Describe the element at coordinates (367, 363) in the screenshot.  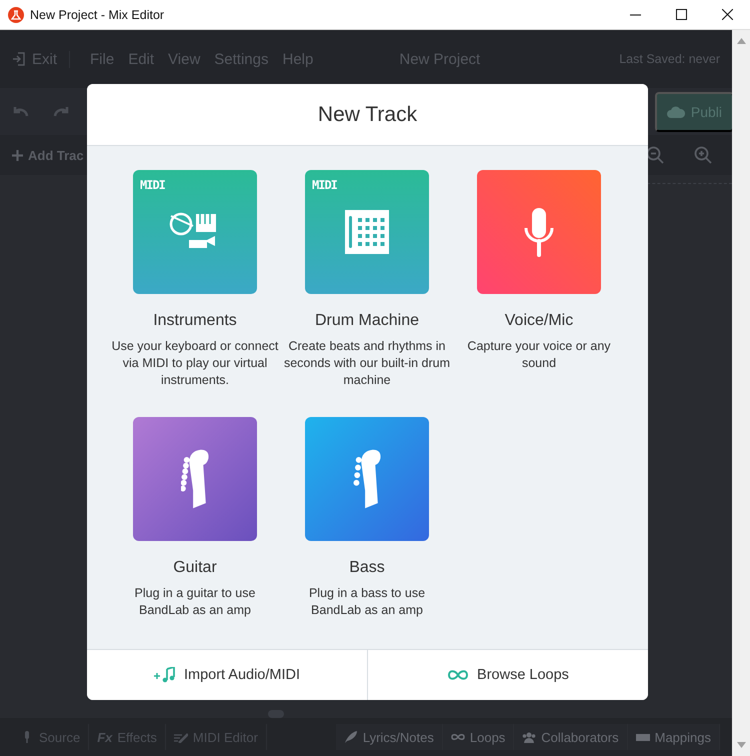
I see `track-type-description: Create beats and rhythms in seconds with our built-in drum machine` at that location.